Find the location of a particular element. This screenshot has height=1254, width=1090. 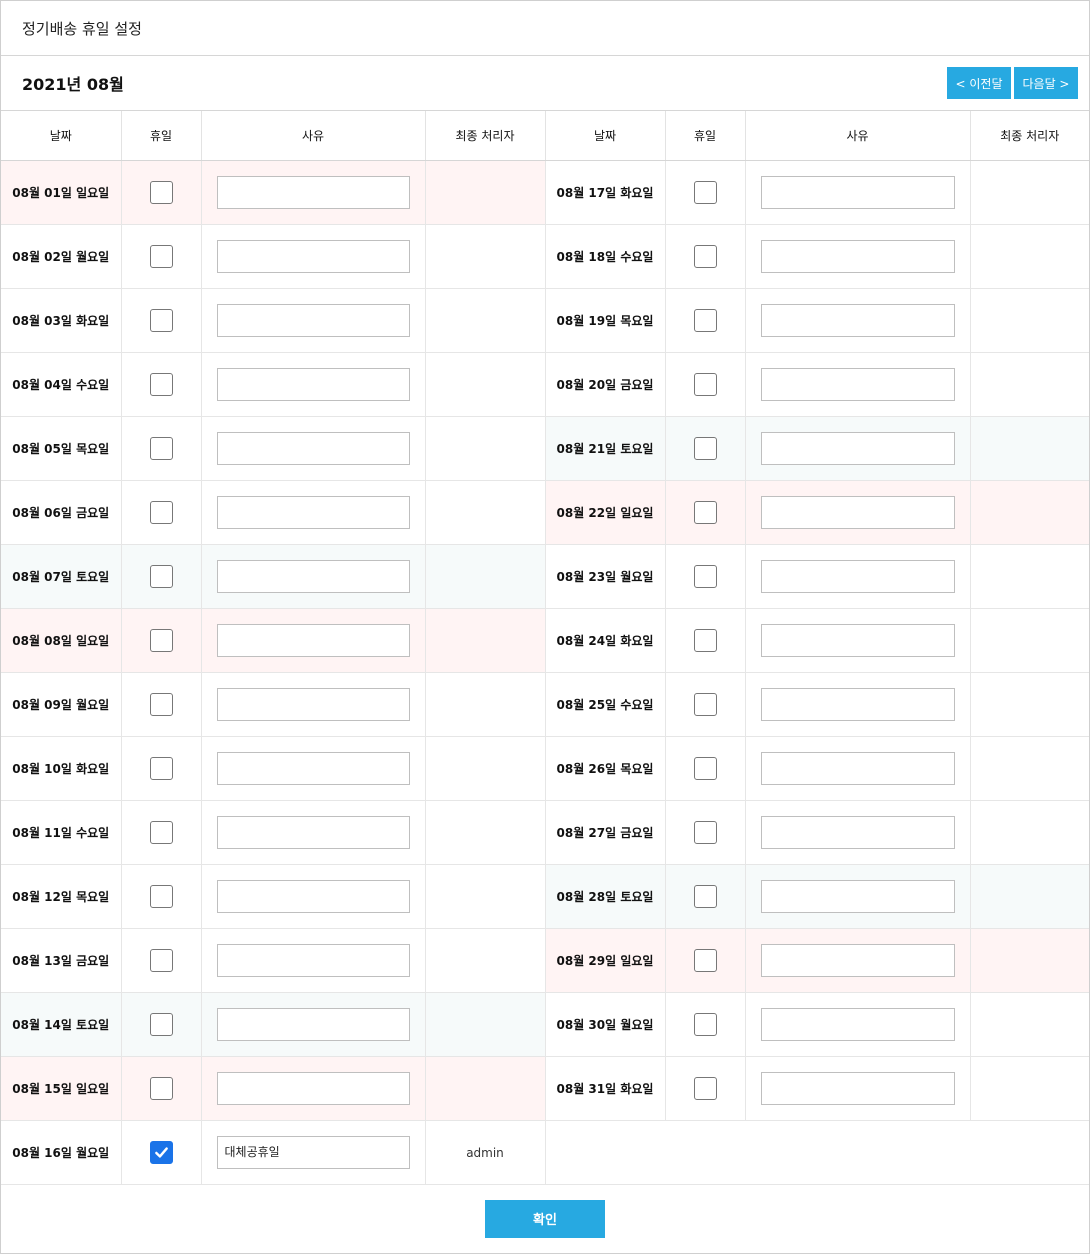

reason-input: 대체공휴일 is located at coordinates (313, 1152).